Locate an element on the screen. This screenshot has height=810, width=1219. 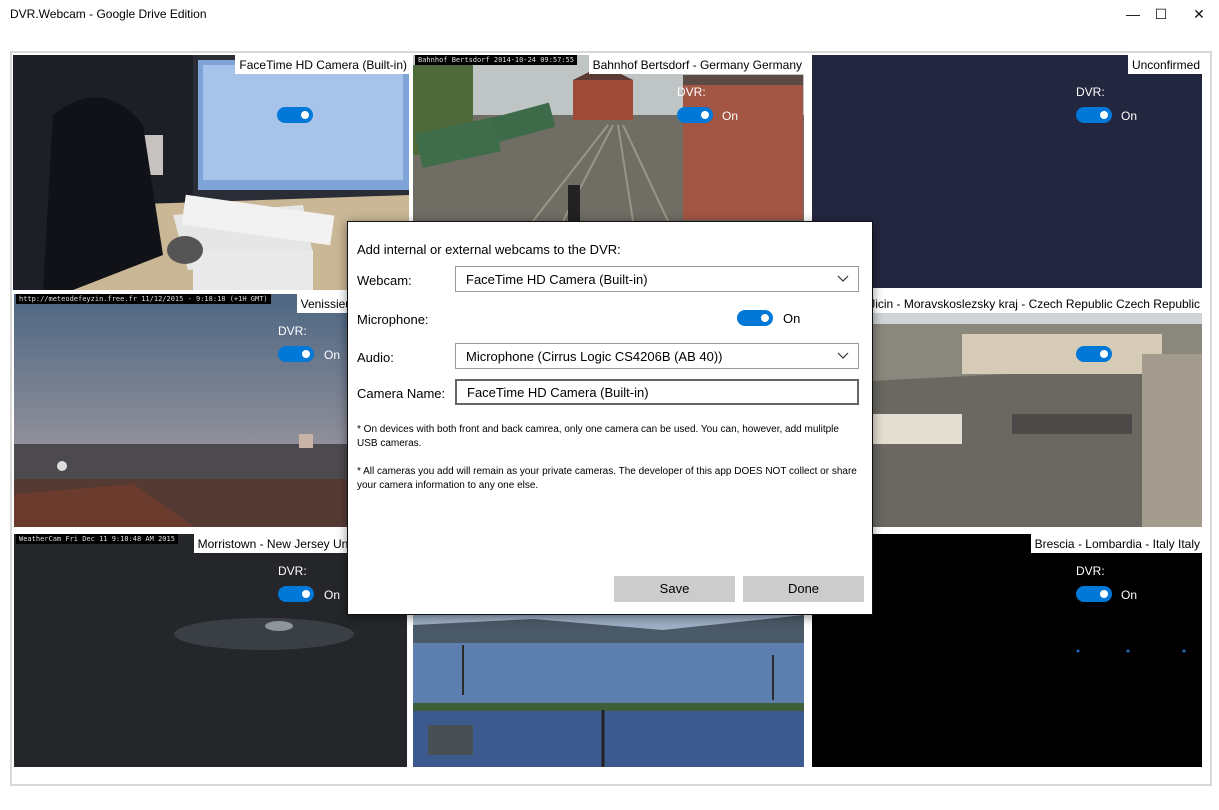
webcam-select: FaceTime HD Camera (Built-in) is located at coordinates (657, 279).